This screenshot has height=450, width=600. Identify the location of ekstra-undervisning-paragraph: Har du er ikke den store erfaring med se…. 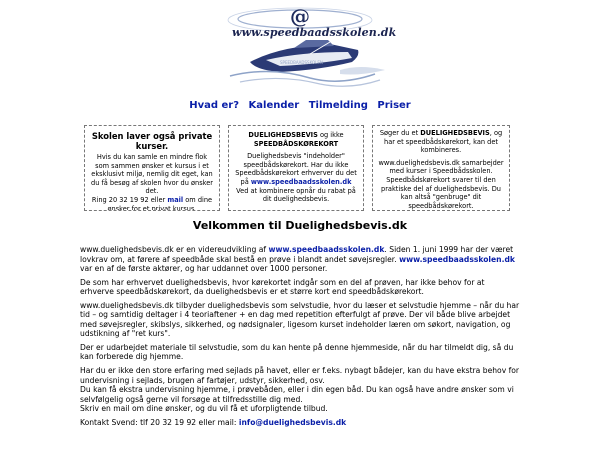
(300, 390).